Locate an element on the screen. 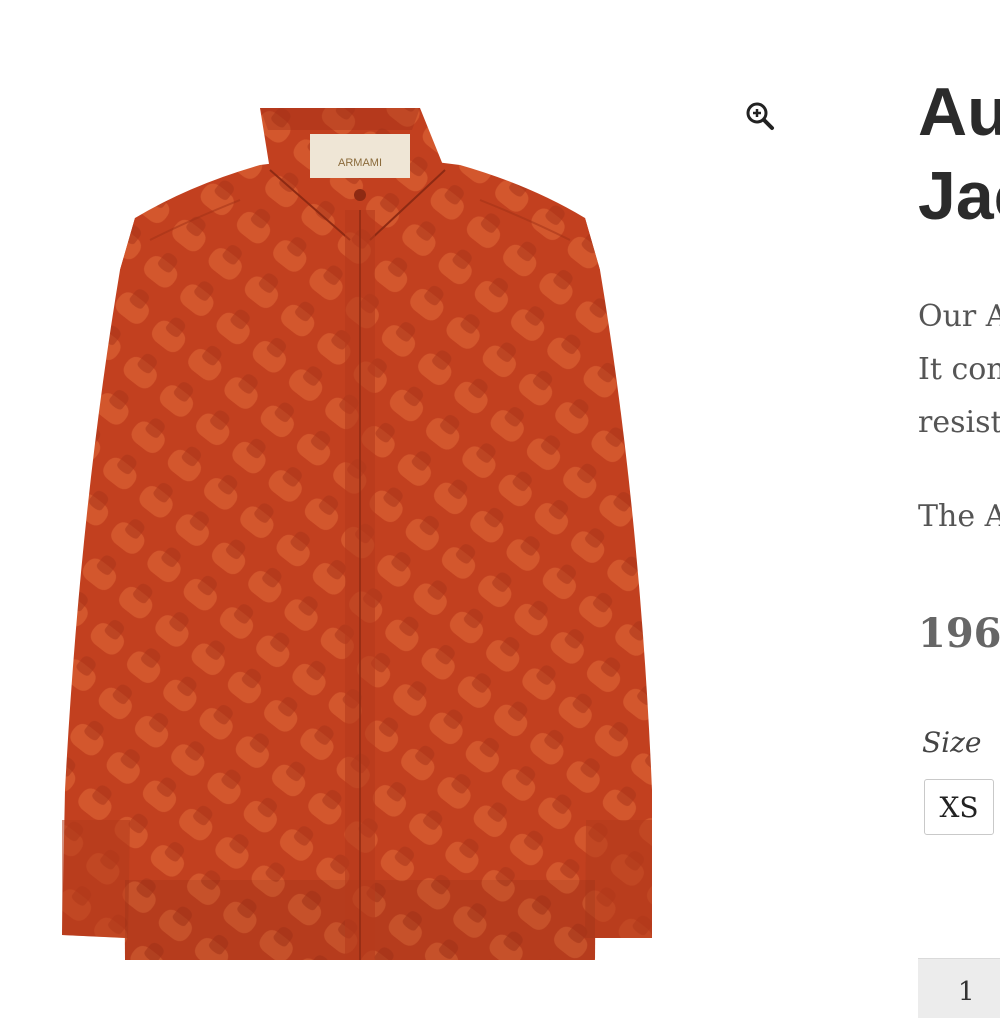 The height and width of the screenshot is (1018, 1000). product-title-line1: Au is located at coordinates (959, 112).